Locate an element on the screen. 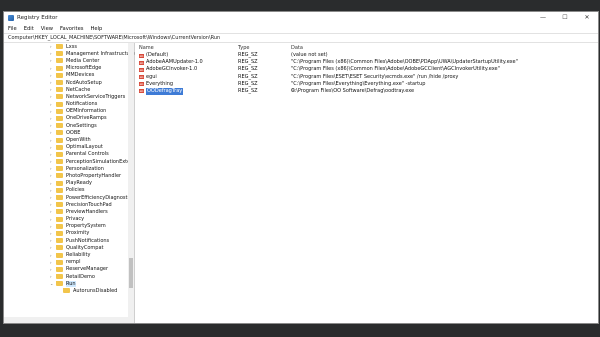 The image size is (600, 337). tree-item: › MicrosoftEdge is located at coordinates (69, 68).